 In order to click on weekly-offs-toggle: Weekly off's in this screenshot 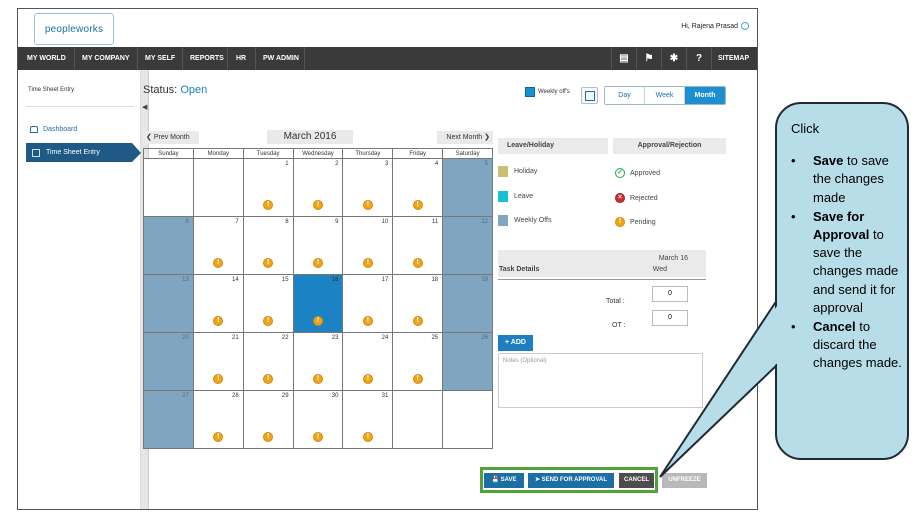, I will do `click(547, 92)`.